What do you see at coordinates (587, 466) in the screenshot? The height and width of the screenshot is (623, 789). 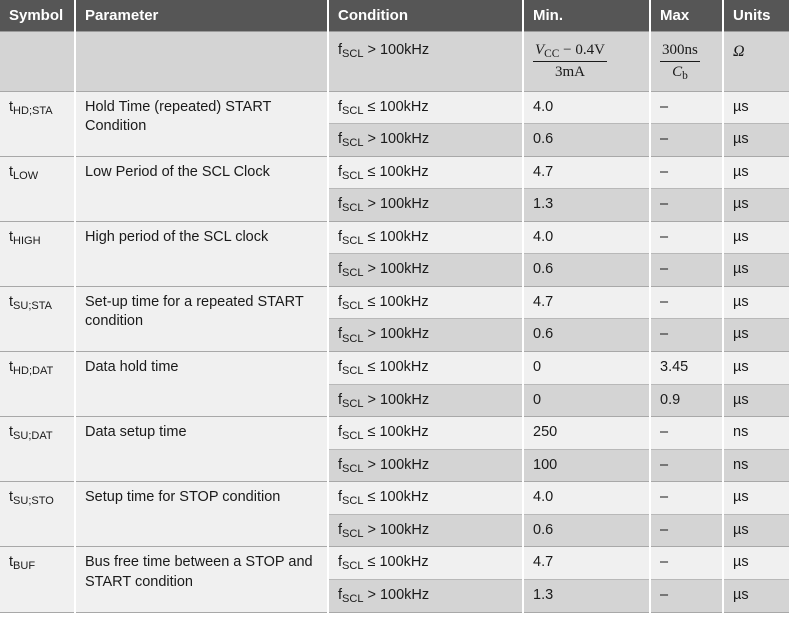 I see `cell-min: 100` at bounding box center [587, 466].